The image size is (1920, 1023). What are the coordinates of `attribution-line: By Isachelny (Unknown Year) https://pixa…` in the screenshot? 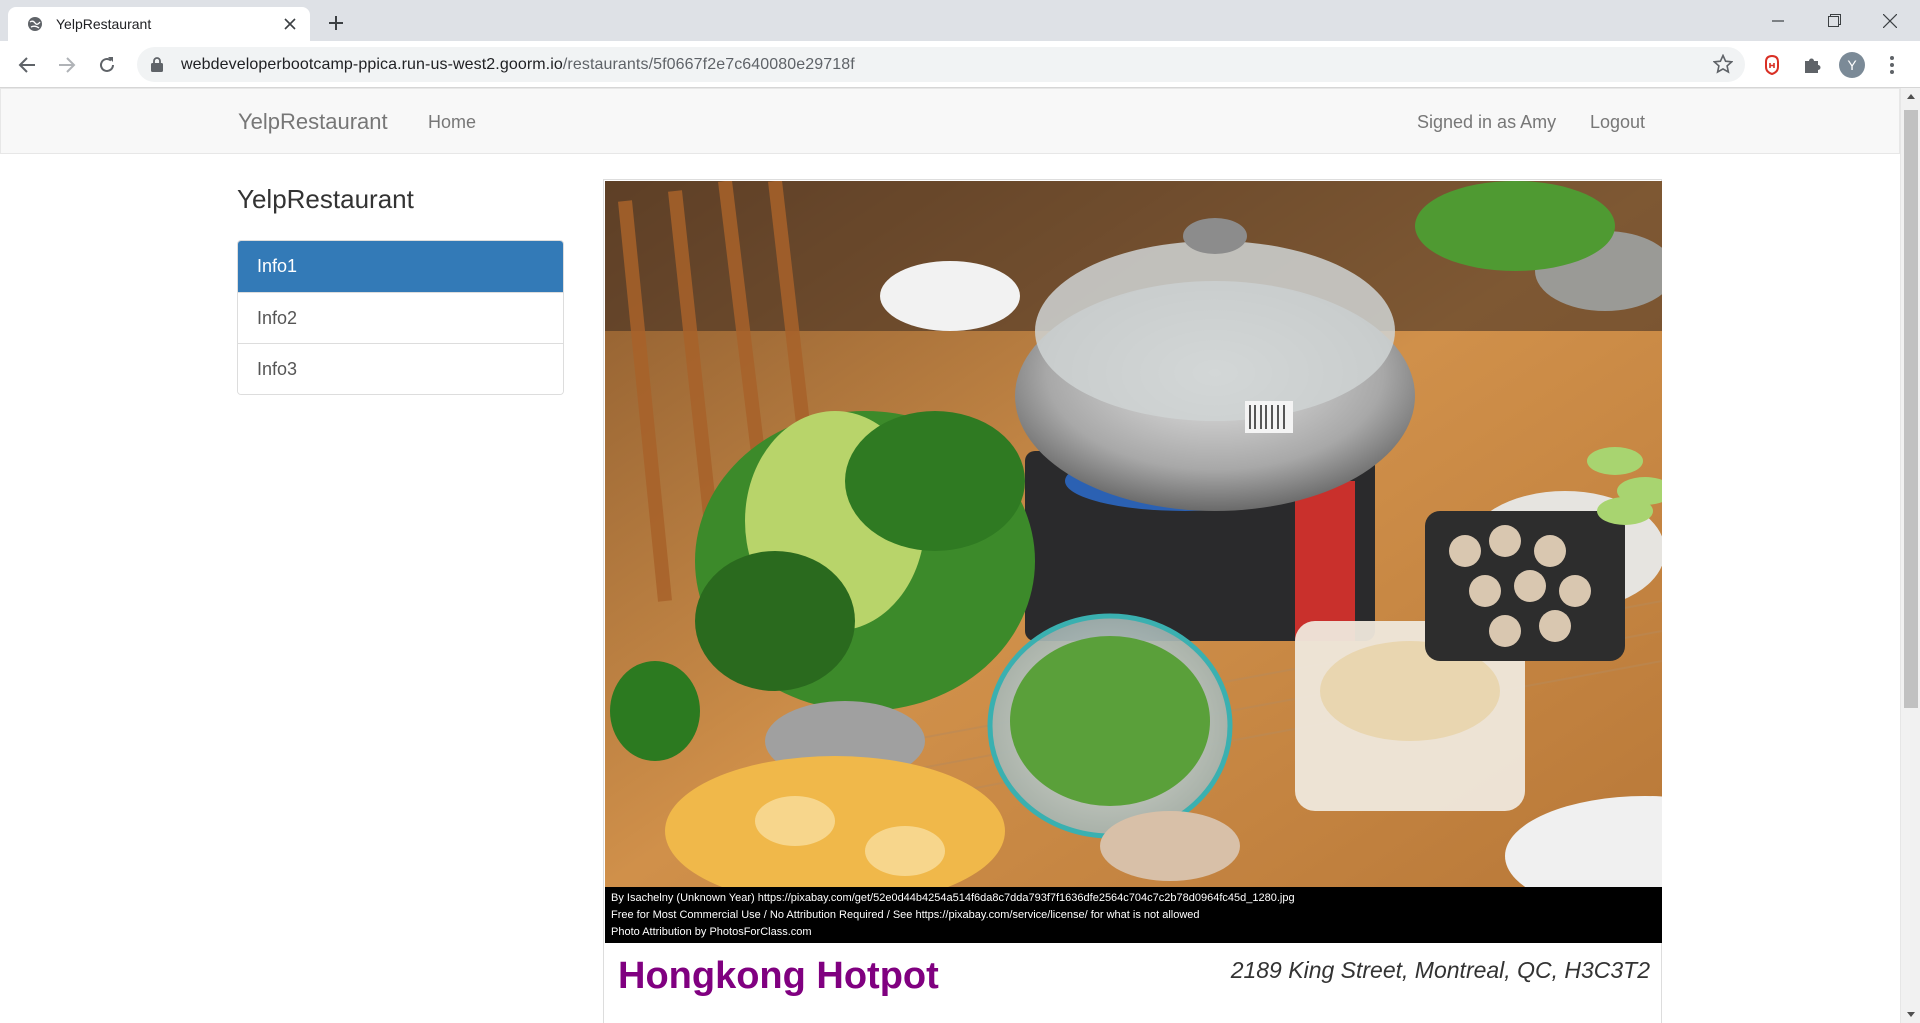 It's located at (953, 898).